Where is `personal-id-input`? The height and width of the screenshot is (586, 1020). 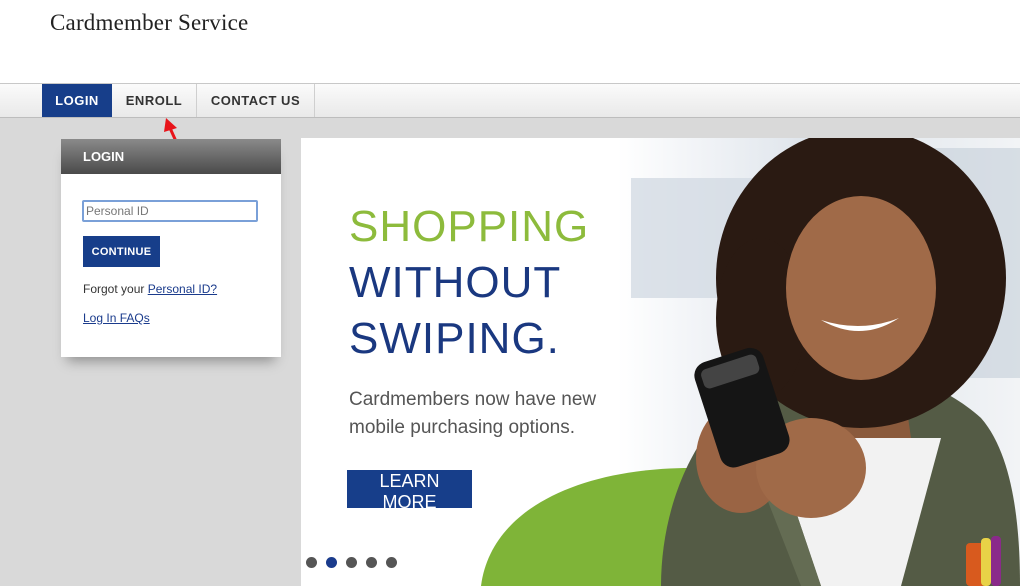 personal-id-input is located at coordinates (170, 211).